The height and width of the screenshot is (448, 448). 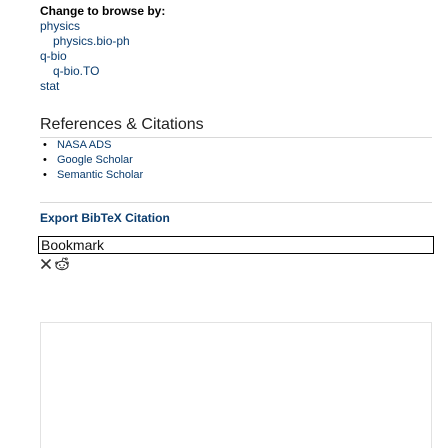 I want to click on bookmark-heading: Bookmark, so click(x=236, y=245).